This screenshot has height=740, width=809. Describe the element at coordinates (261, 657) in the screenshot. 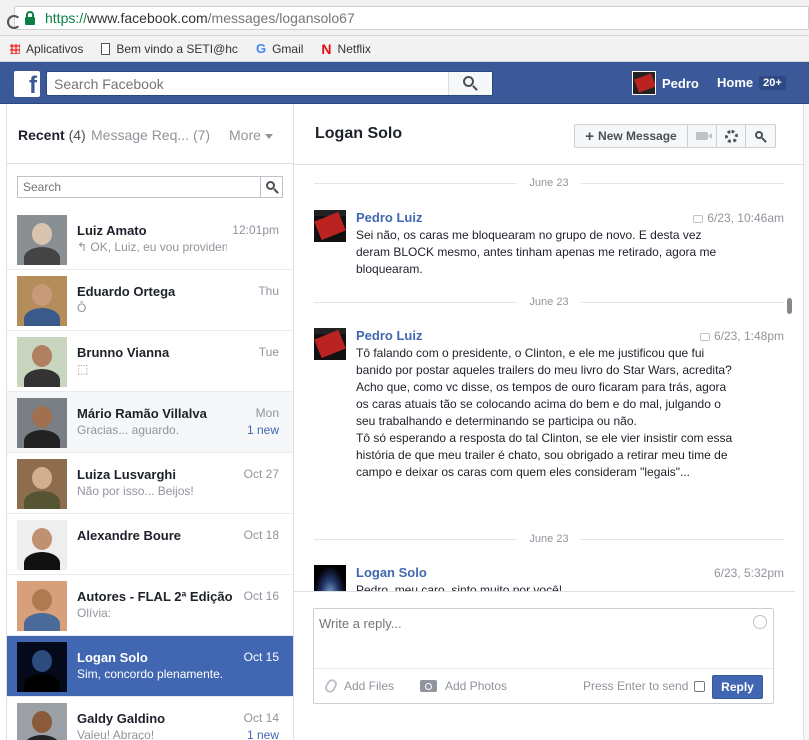

I see `conversation-date: Oct 15` at that location.